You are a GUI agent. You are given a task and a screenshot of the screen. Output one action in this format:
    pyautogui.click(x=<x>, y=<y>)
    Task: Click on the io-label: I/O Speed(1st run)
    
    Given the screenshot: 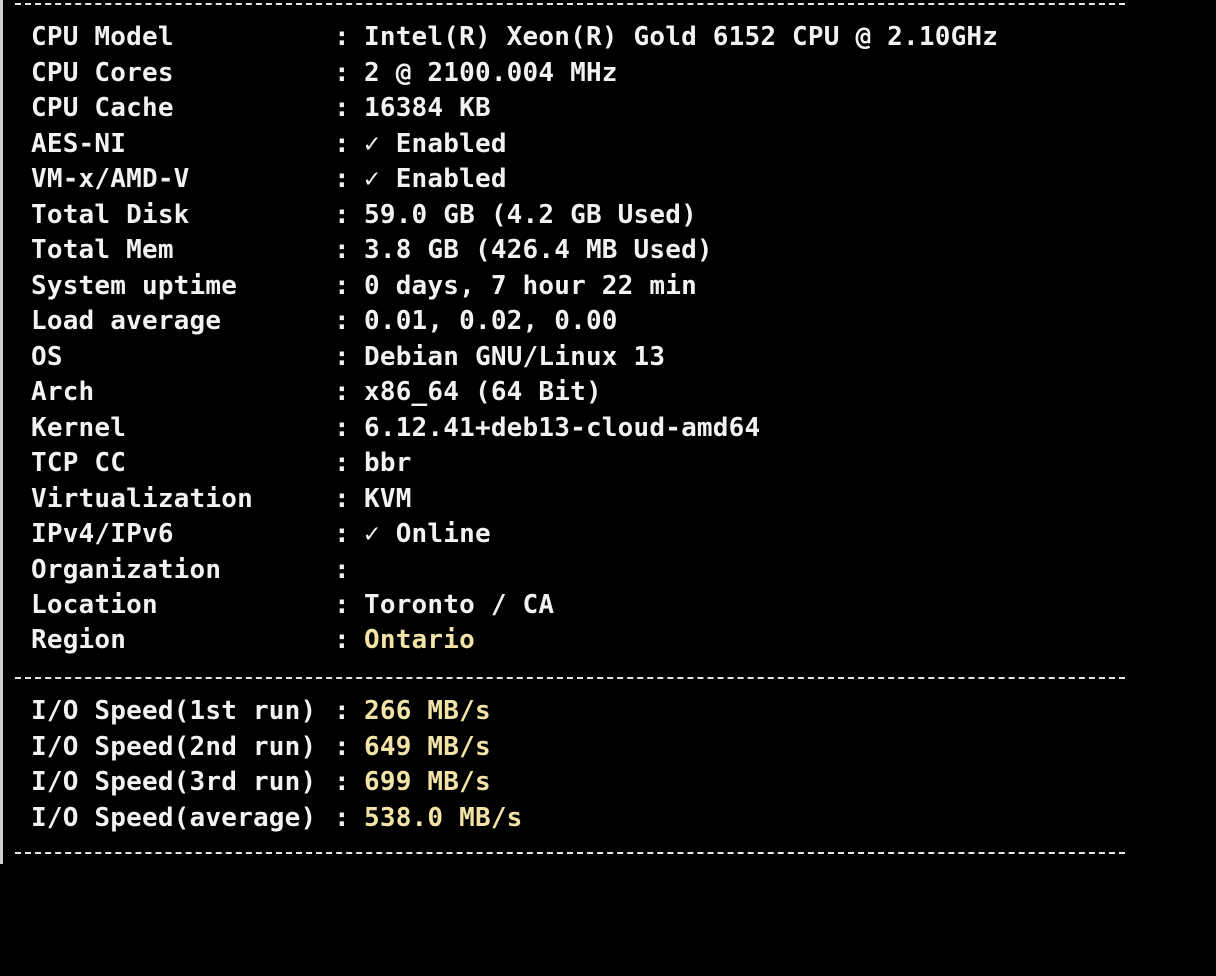 What is the action you would take?
    pyautogui.click(x=174, y=711)
    